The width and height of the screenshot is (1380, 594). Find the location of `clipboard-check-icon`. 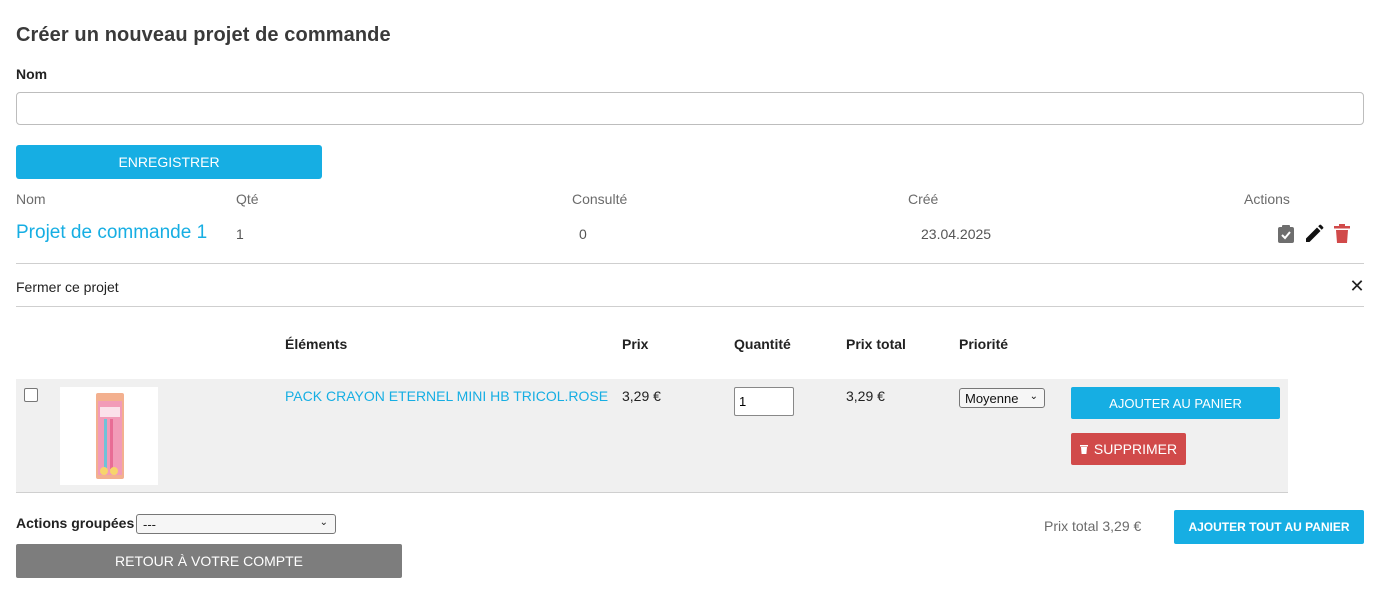

clipboard-check-icon is located at coordinates (1286, 234).